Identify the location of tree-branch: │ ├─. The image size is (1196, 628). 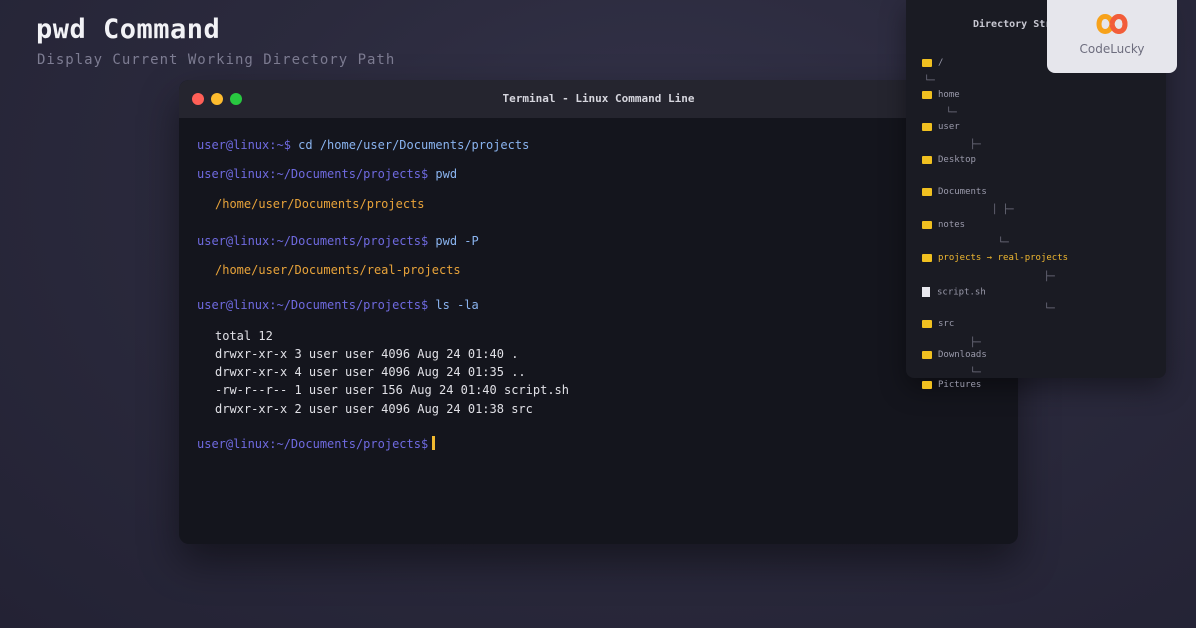
(1003, 210).